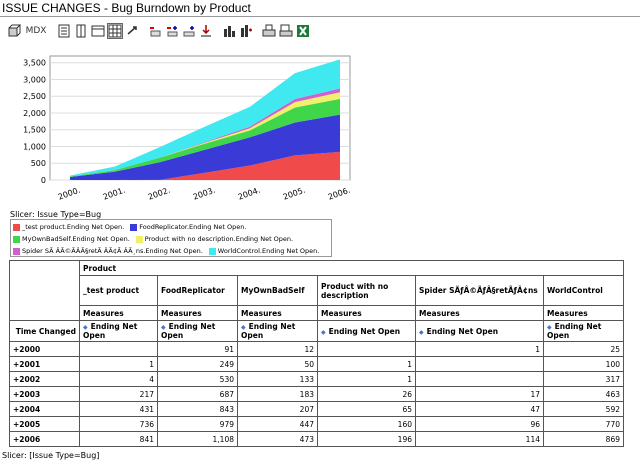 The width and height of the screenshot is (640, 465). What do you see at coordinates (155, 31) in the screenshot?
I see `drill-icon` at bounding box center [155, 31].